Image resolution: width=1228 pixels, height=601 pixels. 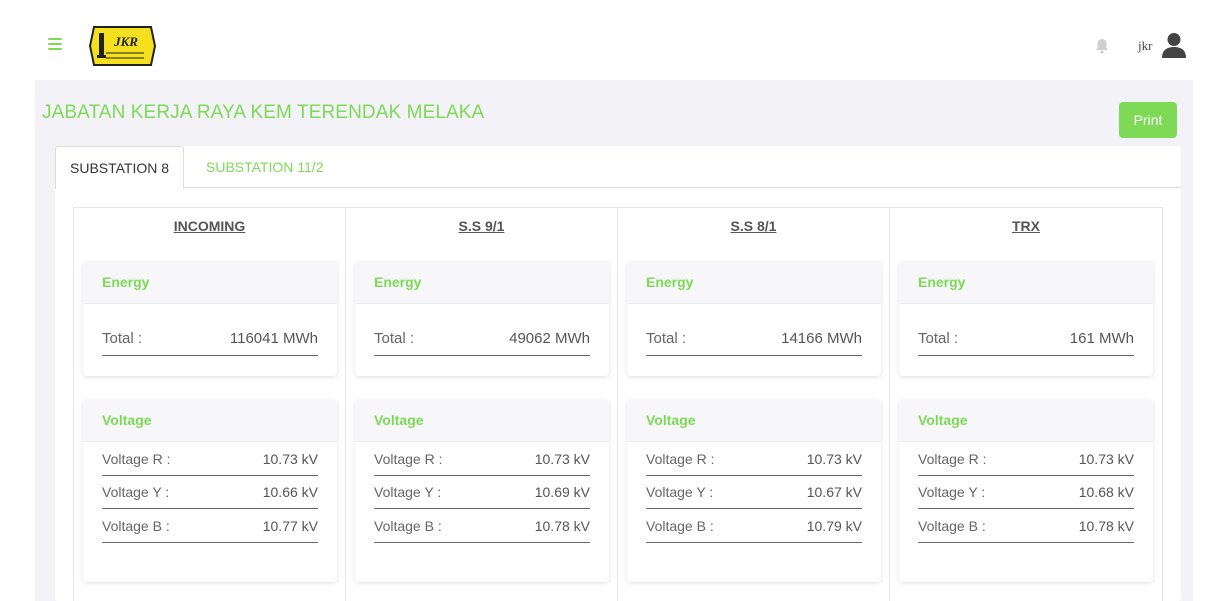 What do you see at coordinates (290, 492) in the screenshot?
I see `row-value: 10.66 kV` at bounding box center [290, 492].